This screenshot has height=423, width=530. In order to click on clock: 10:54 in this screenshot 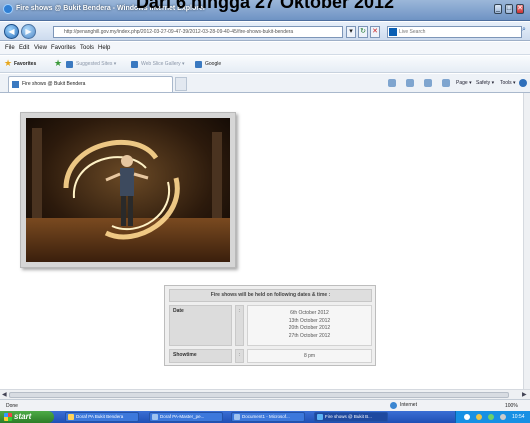, I will do `click(518, 417)`.